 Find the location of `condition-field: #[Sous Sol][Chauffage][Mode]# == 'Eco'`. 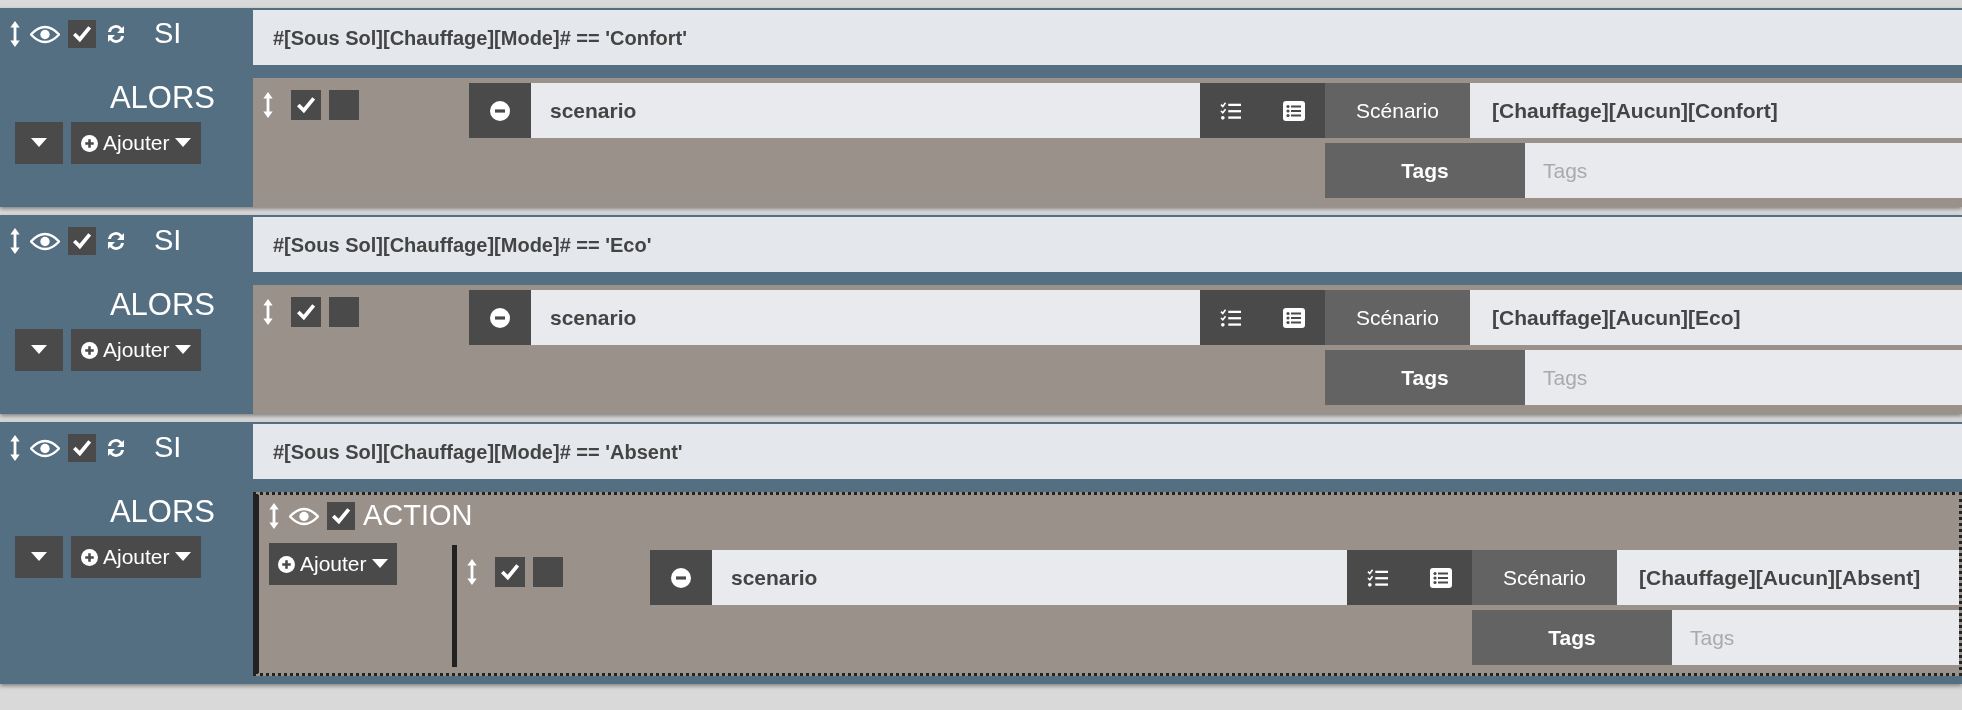

condition-field: #[Sous Sol][Chauffage][Mode]# == 'Eco' is located at coordinates (1107, 244).